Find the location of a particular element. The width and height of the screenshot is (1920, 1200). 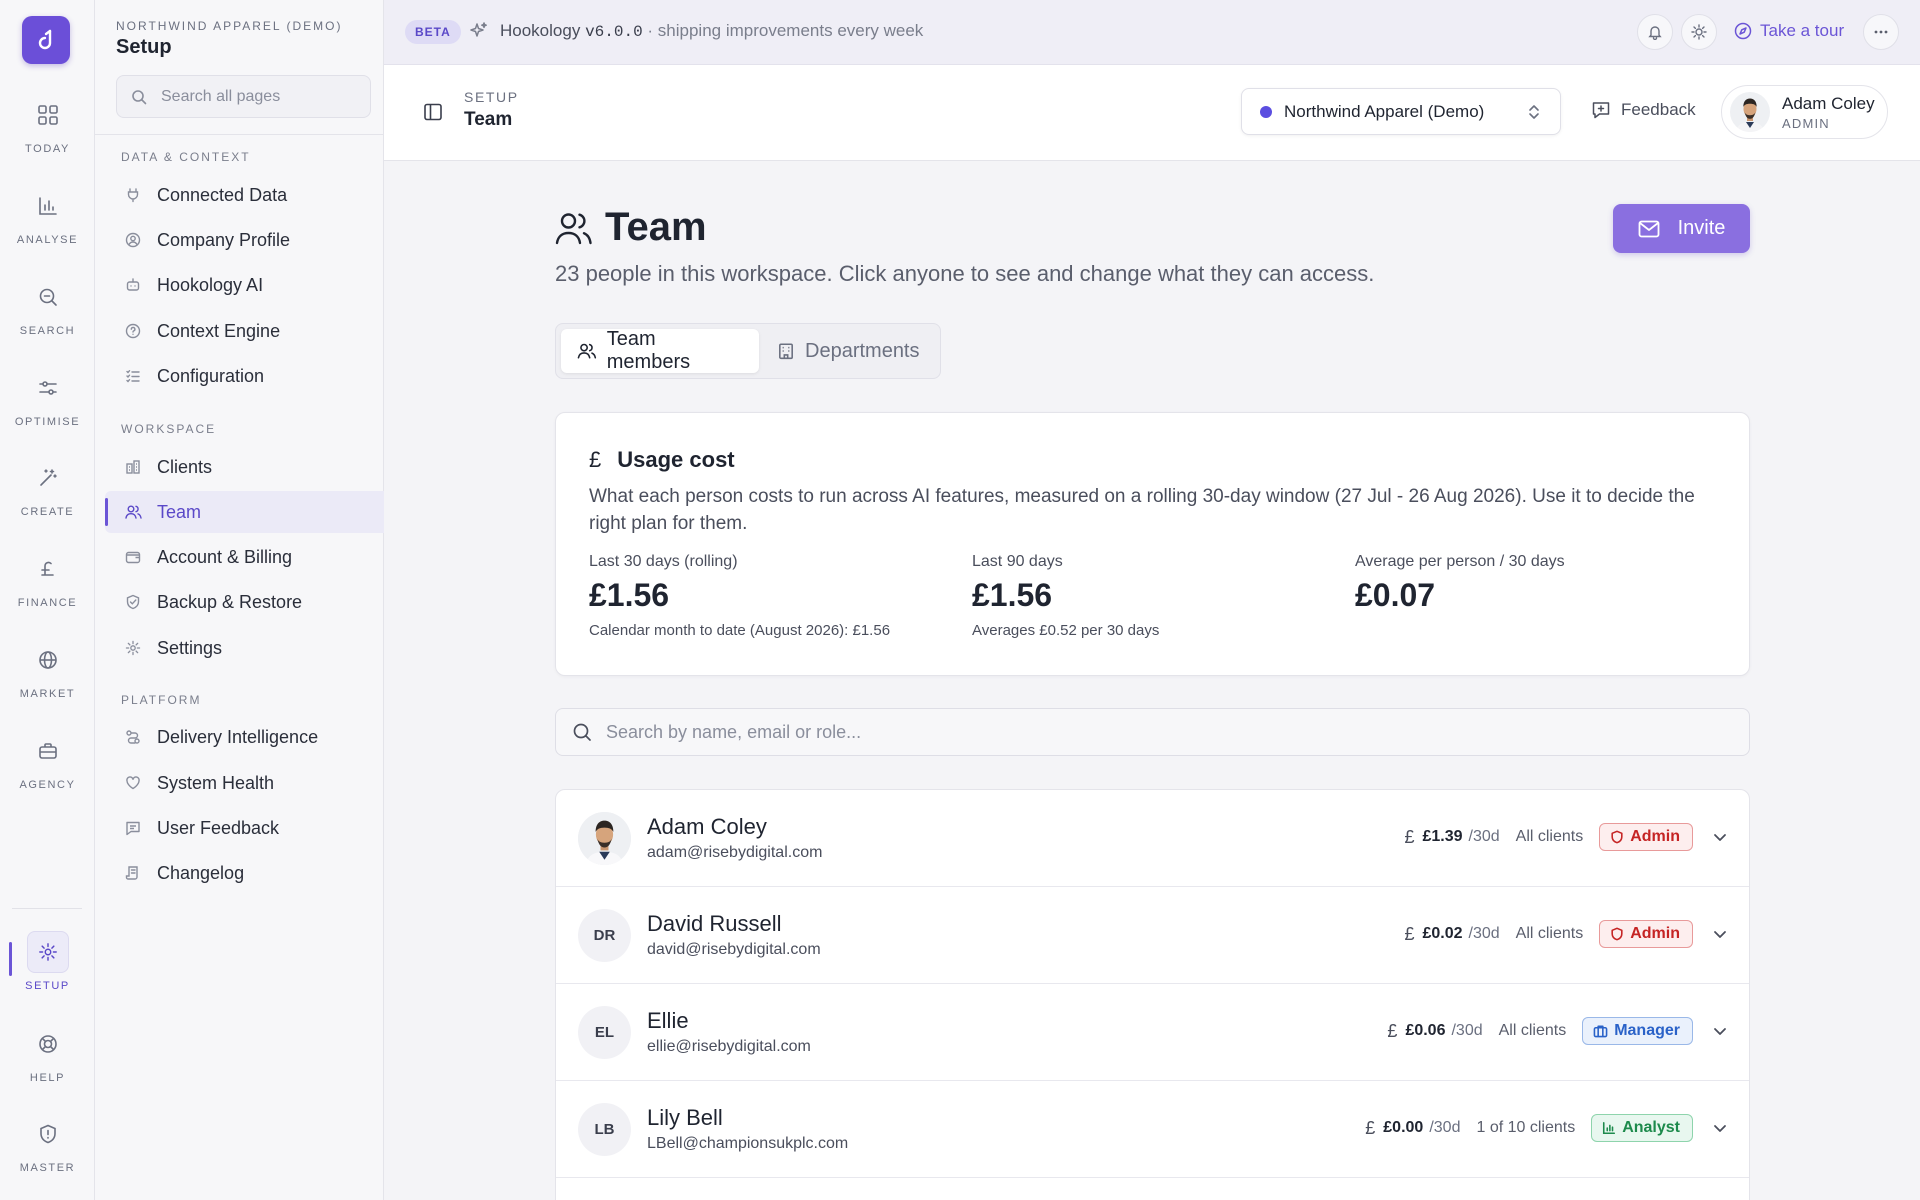

sidebar-item-settings: Settings is located at coordinates (244, 648).